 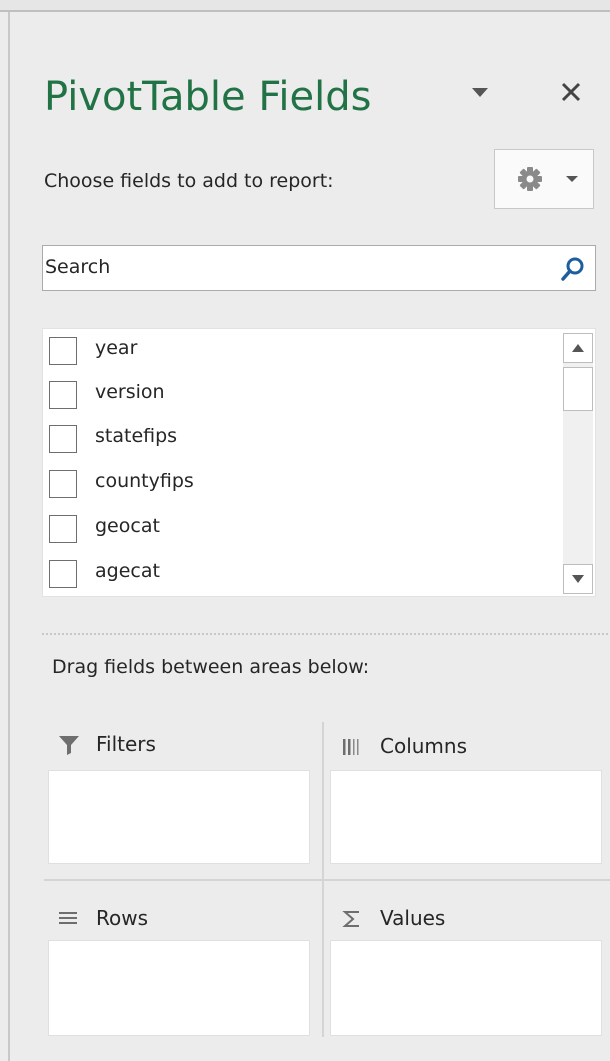 I want to click on columns-area-label: Columns, so click(x=424, y=746).